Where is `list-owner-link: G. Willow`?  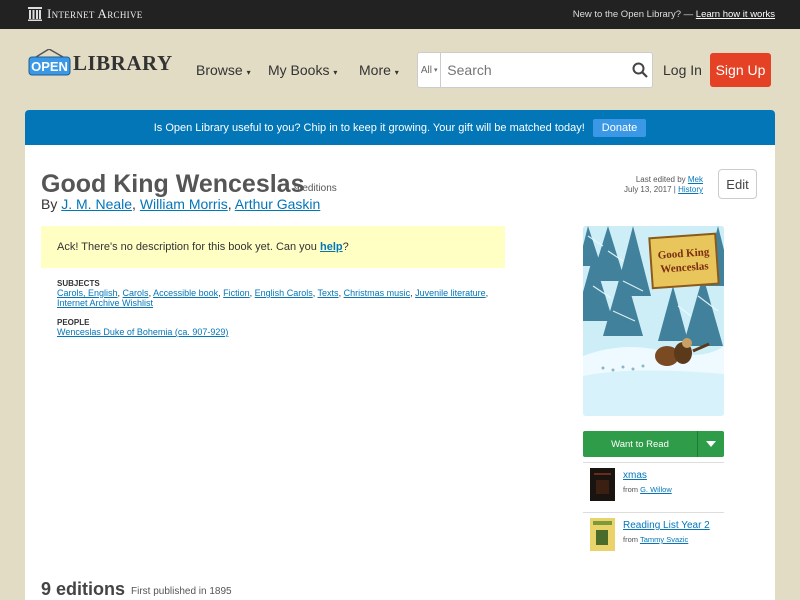 list-owner-link: G. Willow is located at coordinates (656, 489).